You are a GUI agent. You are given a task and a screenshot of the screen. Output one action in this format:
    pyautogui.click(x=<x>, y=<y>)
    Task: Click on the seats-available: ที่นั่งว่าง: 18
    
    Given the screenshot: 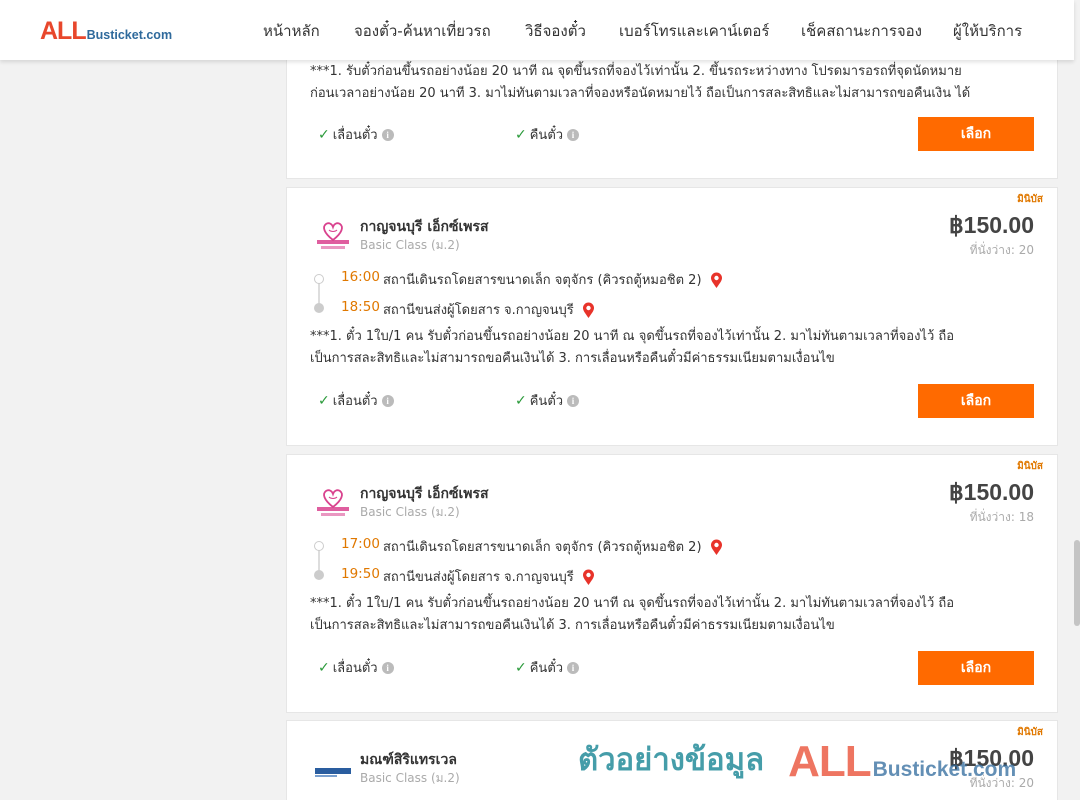 What is the action you would take?
    pyautogui.click(x=1001, y=517)
    